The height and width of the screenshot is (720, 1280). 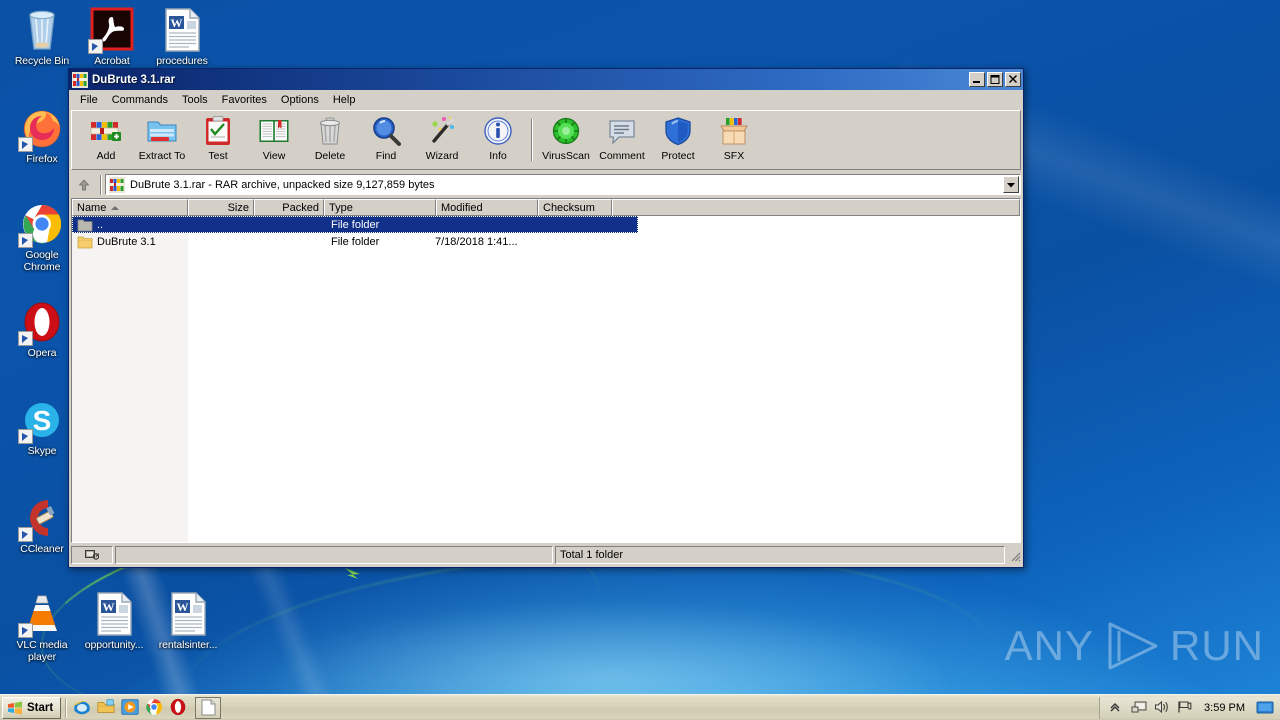 I want to click on sfx-box-icon, so click(x=734, y=131).